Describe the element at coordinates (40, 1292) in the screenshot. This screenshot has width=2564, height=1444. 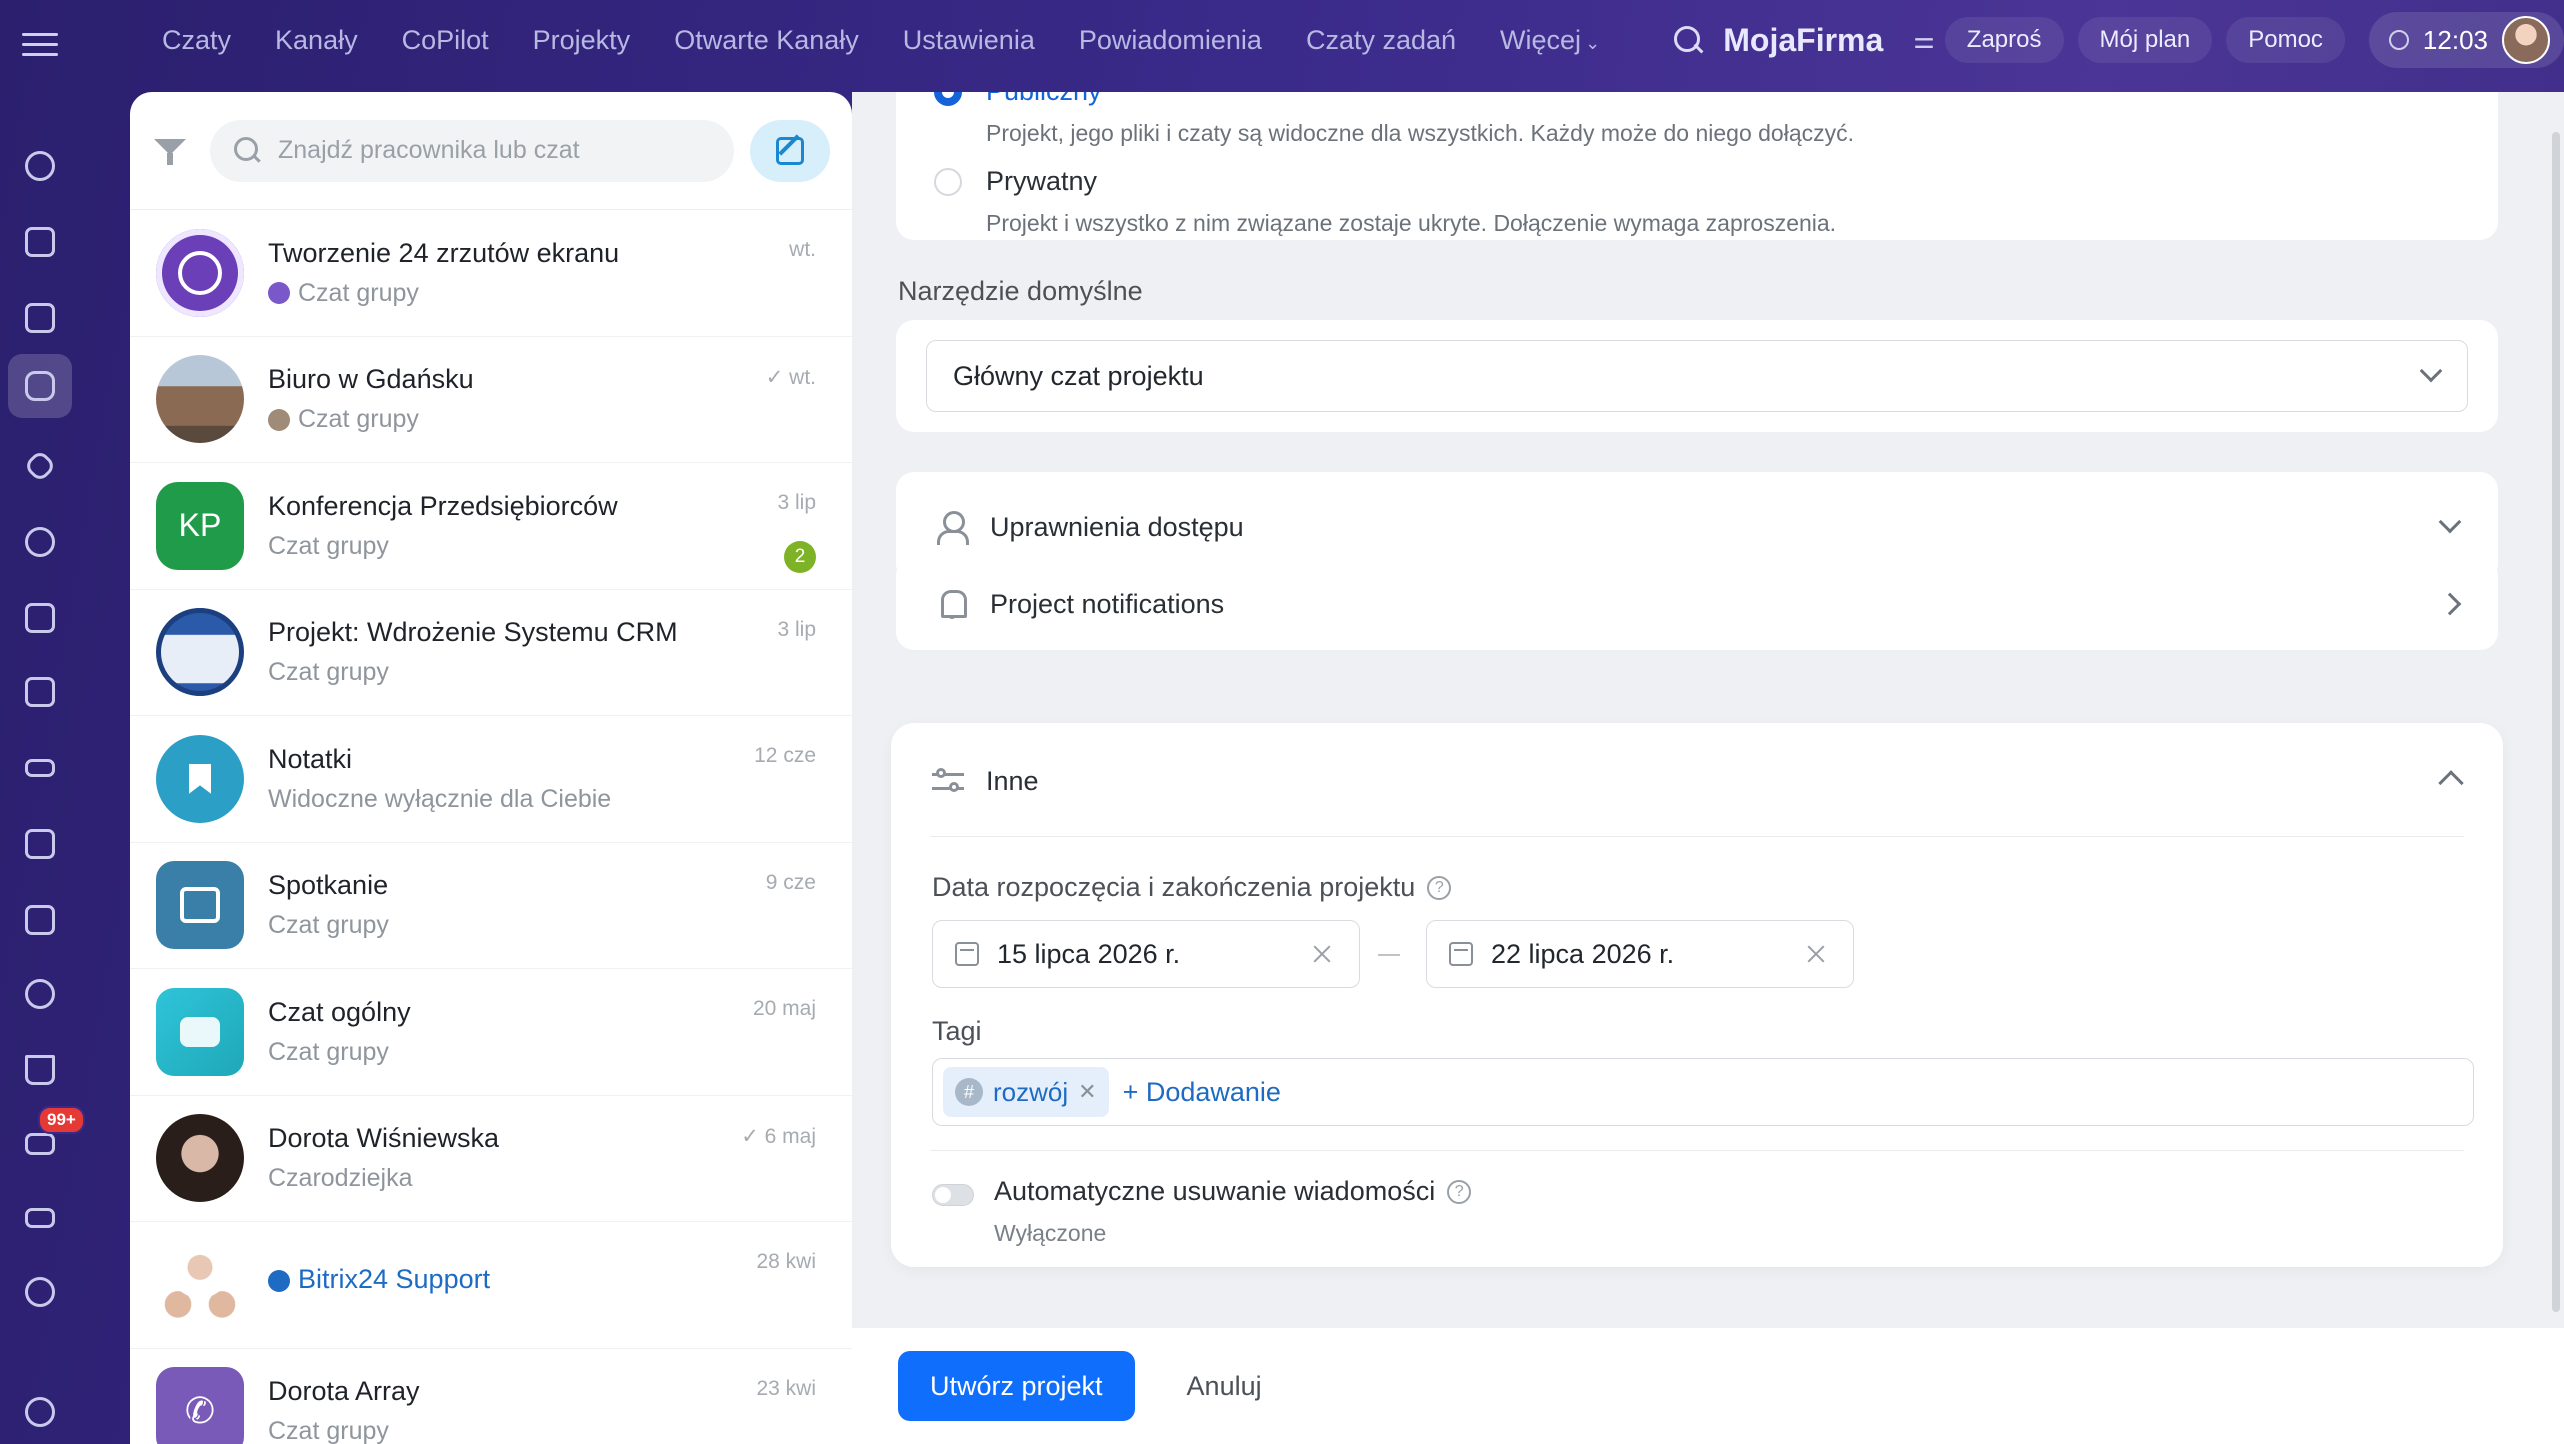
I see `goals-icon` at that location.